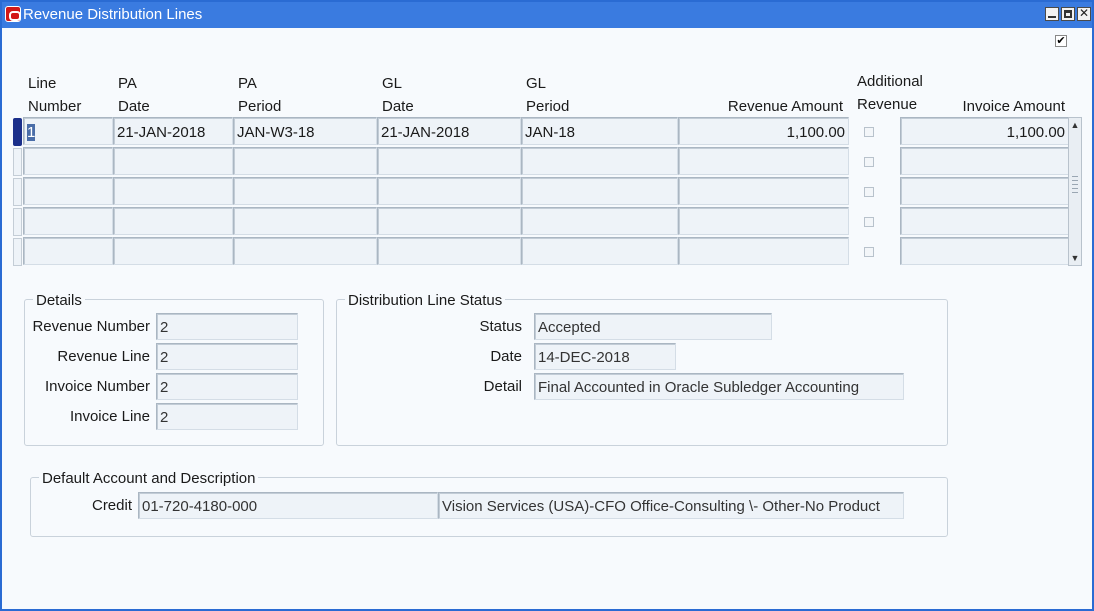 This screenshot has width=1094, height=611. I want to click on details-title: Details, so click(59, 301).